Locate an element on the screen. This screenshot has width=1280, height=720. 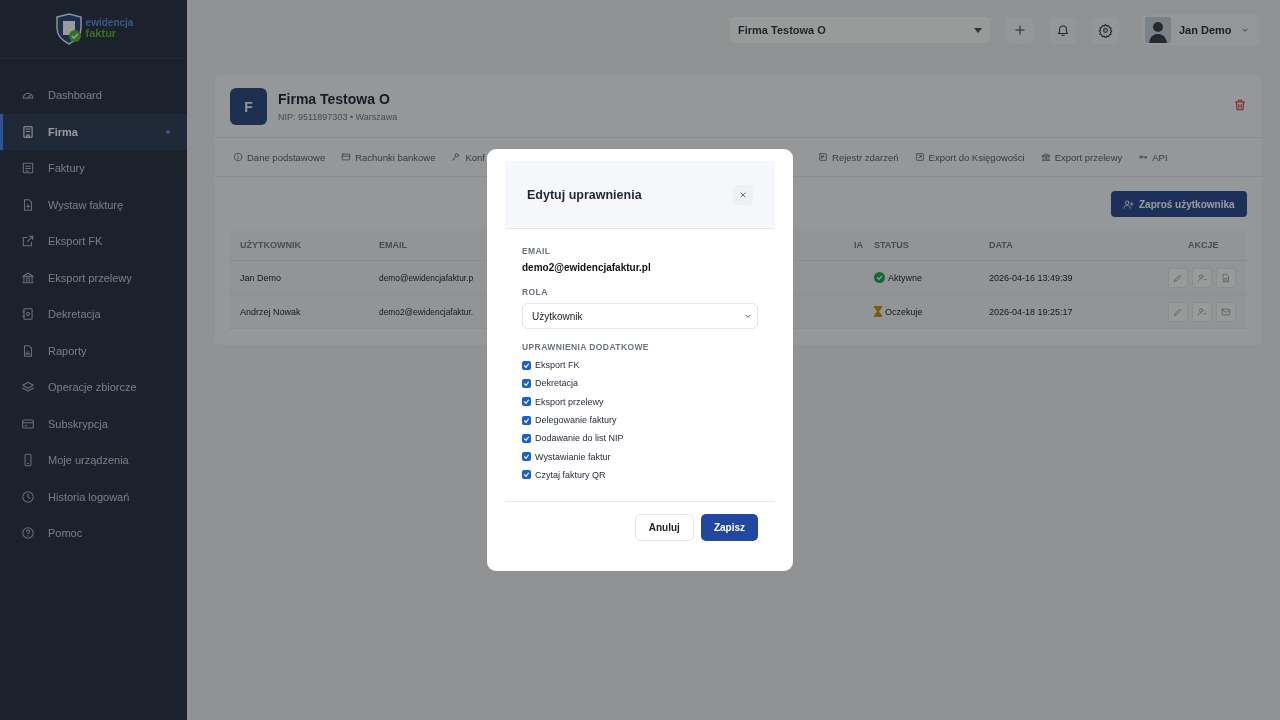
check-circle-icon is located at coordinates (879, 277).